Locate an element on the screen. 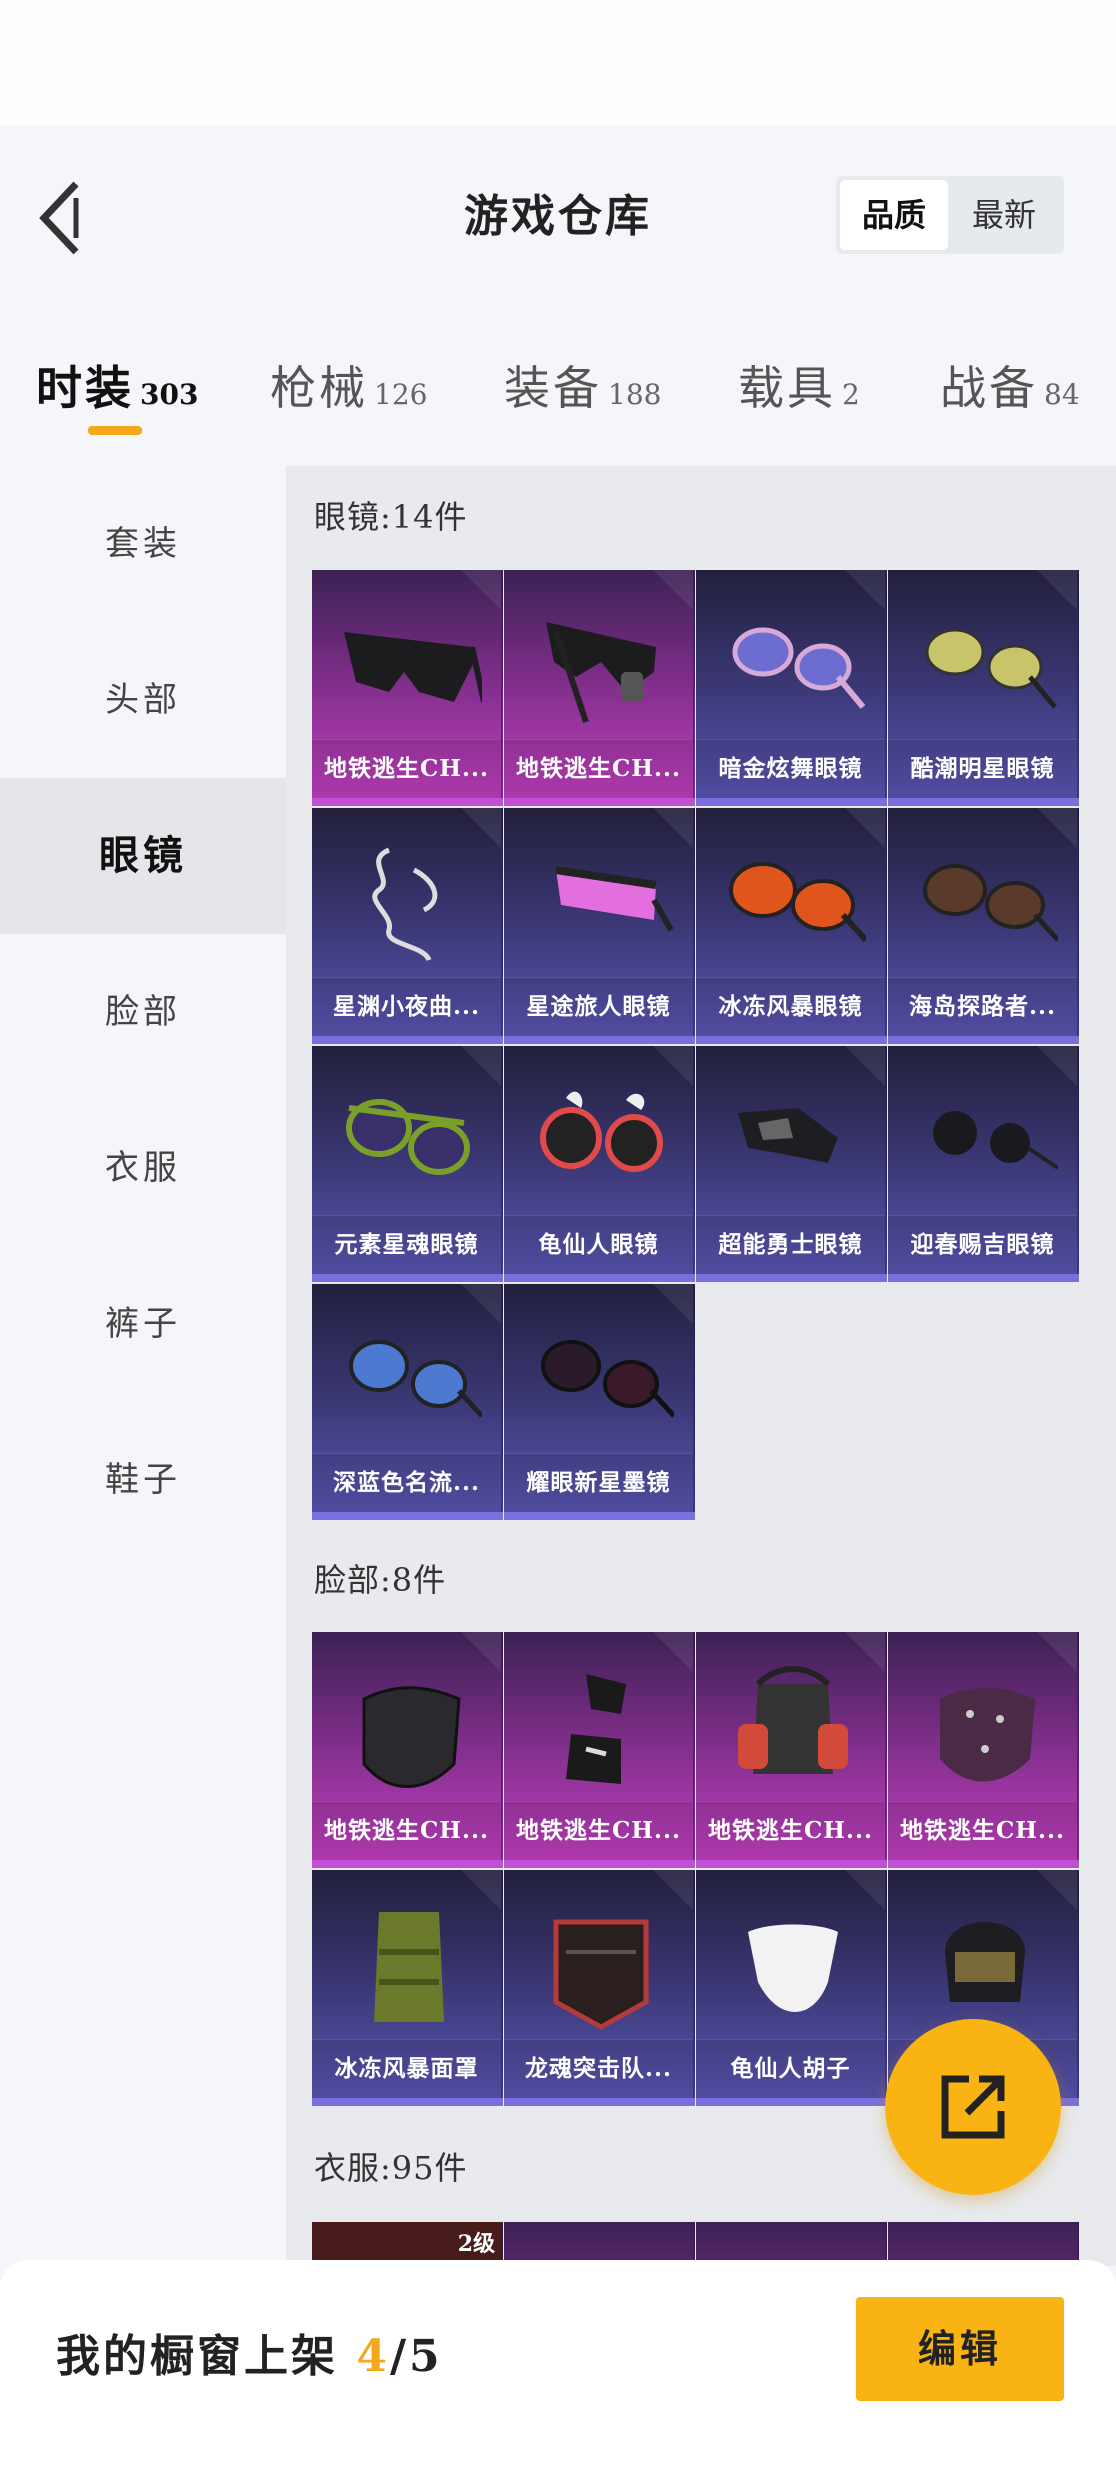  item-card: 迎春赐吉眼镜 is located at coordinates (983, 1164).